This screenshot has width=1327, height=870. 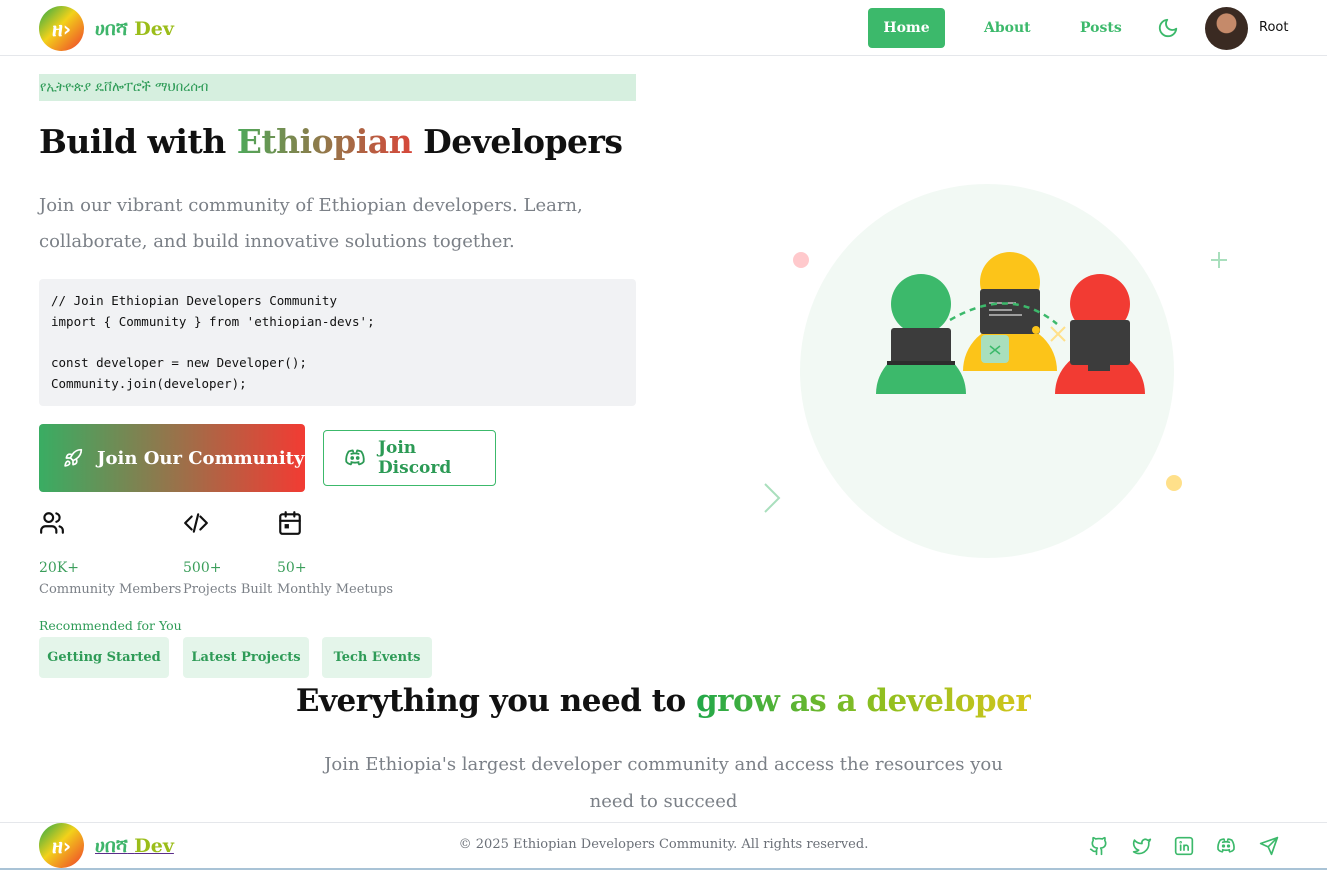 I want to click on decor-pink-dot, so click(x=801, y=260).